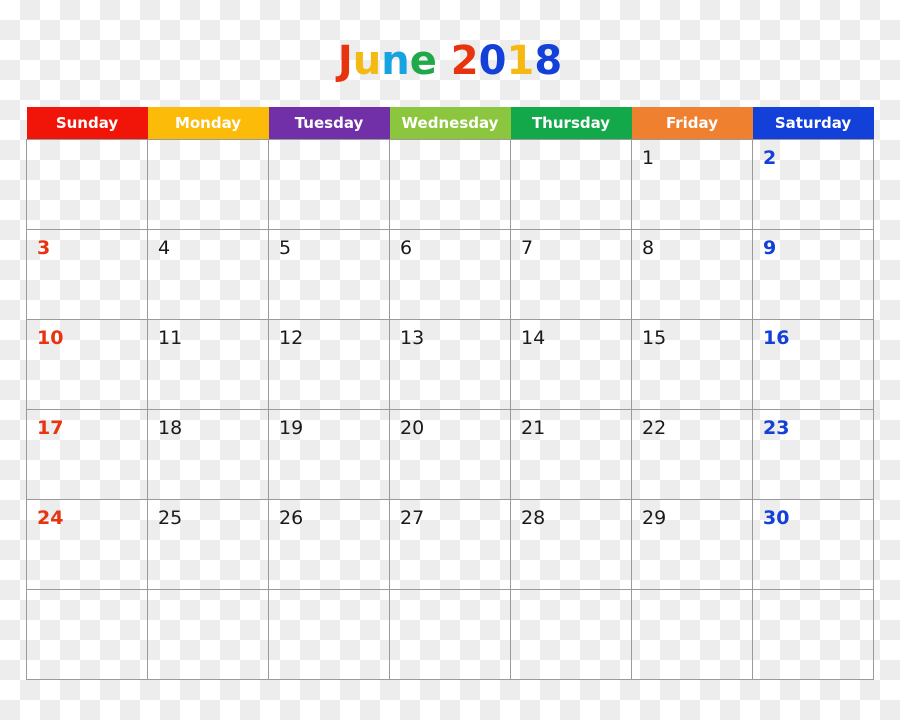 Image resolution: width=900 pixels, height=720 pixels. Describe the element at coordinates (692, 364) in the screenshot. I see `calendar-day-cell: 15` at that location.